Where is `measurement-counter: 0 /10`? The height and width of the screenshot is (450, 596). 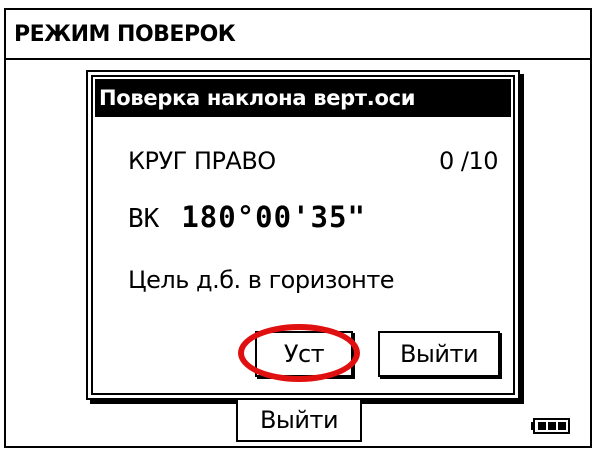 measurement-counter: 0 /10 is located at coordinates (468, 161).